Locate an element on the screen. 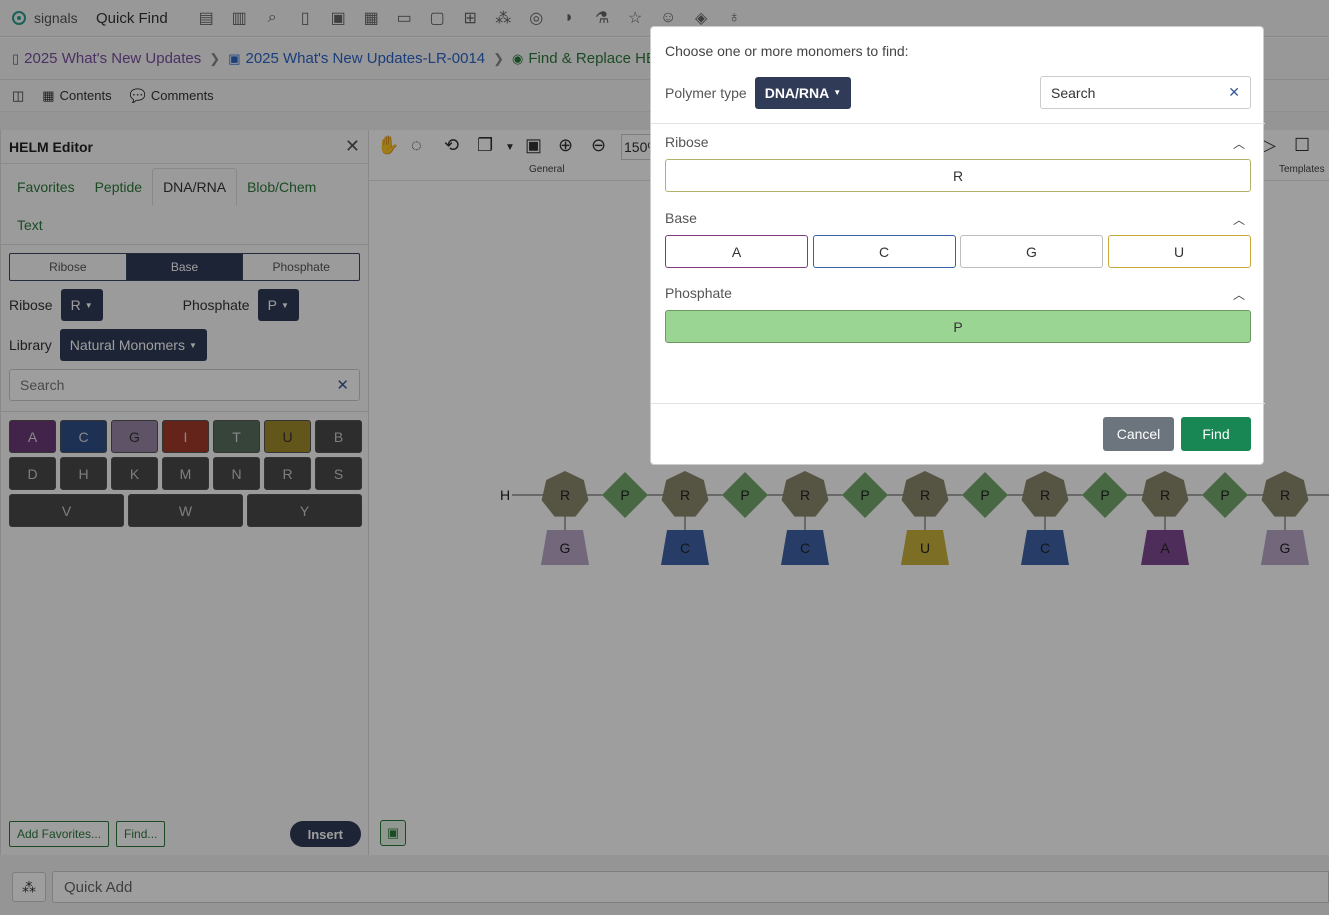  cancel-button: Cancel is located at coordinates (1138, 434).